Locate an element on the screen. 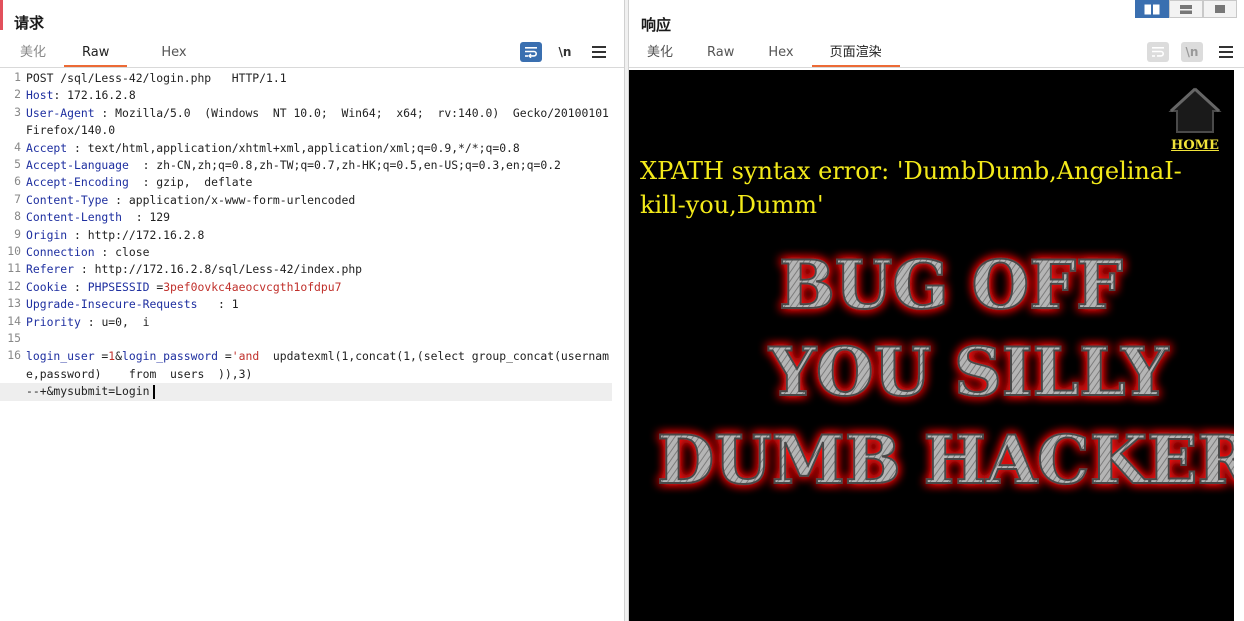 This screenshot has height=621, width=1244. text-caret is located at coordinates (154, 391).